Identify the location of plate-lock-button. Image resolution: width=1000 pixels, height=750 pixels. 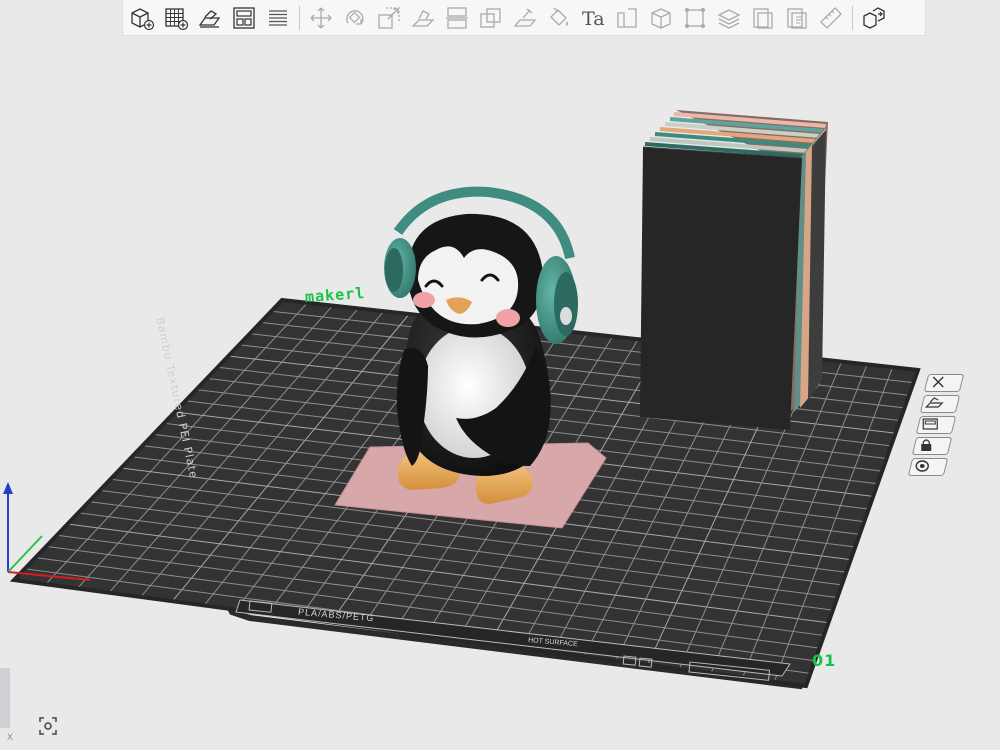
(932, 446).